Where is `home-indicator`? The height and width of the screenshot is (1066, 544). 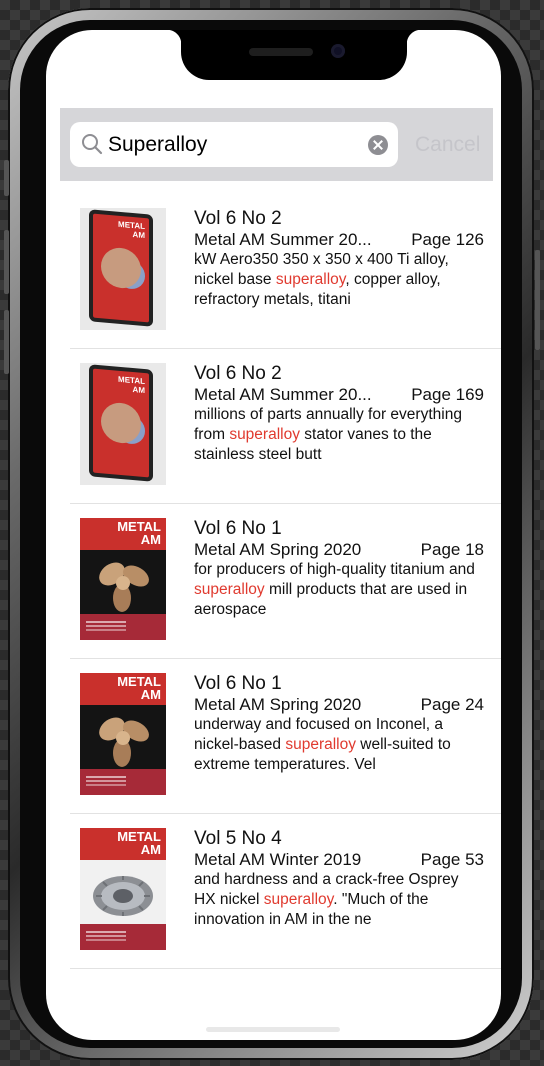
home-indicator is located at coordinates (273, 1029).